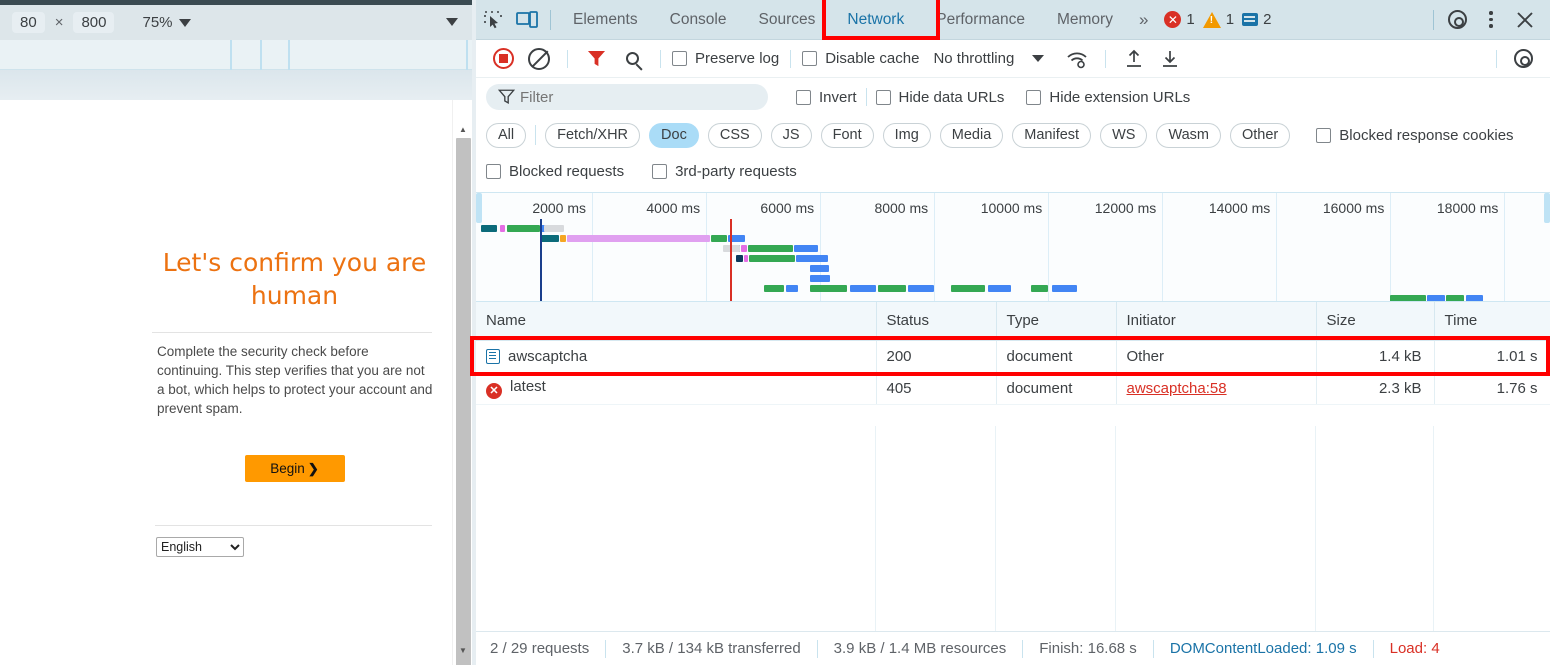  What do you see at coordinates (906, 135) in the screenshot?
I see `chip-img: Img` at bounding box center [906, 135].